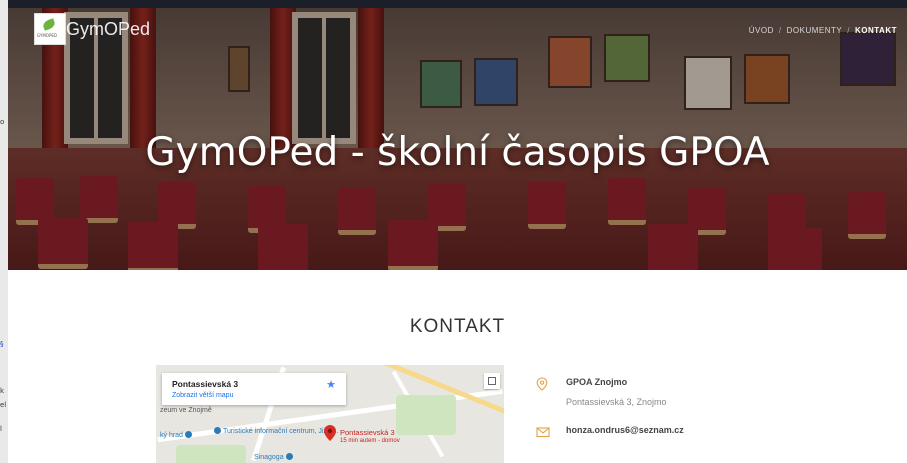 The width and height of the screenshot is (907, 463). What do you see at coordinates (616, 402) in the screenshot?
I see `contact-address: Pontassievská 3, Znojmo` at bounding box center [616, 402].